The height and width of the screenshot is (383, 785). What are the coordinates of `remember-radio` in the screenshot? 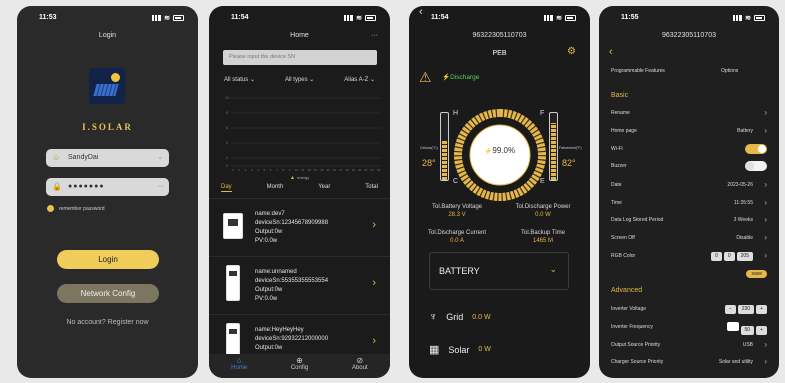 It's located at (50, 208).